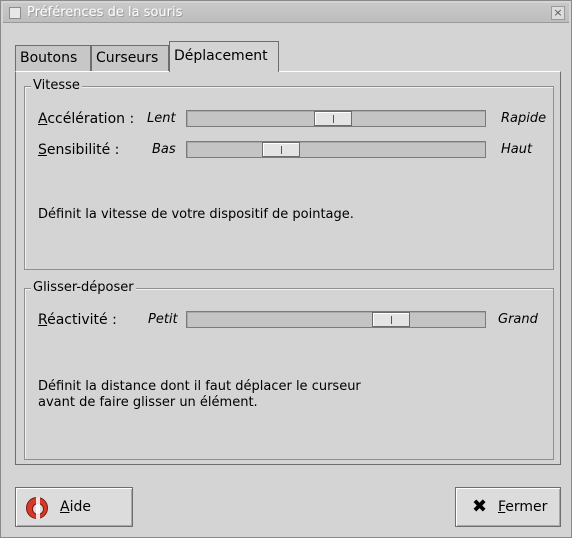 Image resolution: width=572 pixels, height=538 pixels. Describe the element at coordinates (517, 149) in the screenshot. I see `sensitivity-max-label: Haut` at that location.